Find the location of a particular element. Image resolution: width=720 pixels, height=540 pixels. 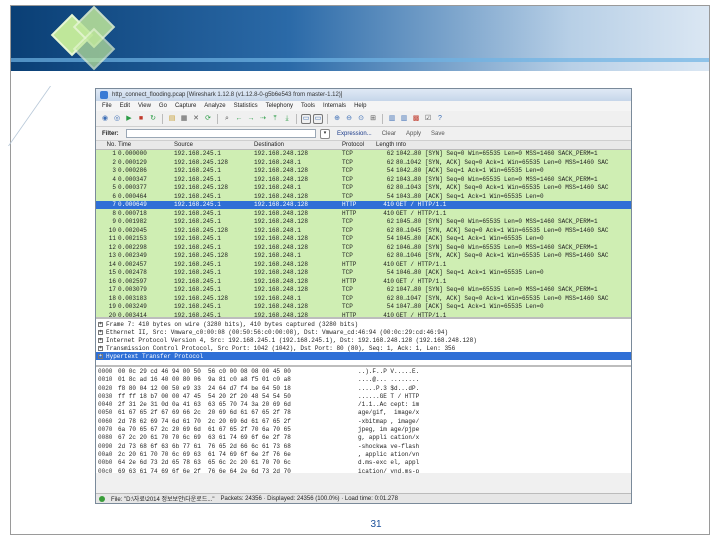

restart-capture-icon: ↻ is located at coordinates (153, 119).